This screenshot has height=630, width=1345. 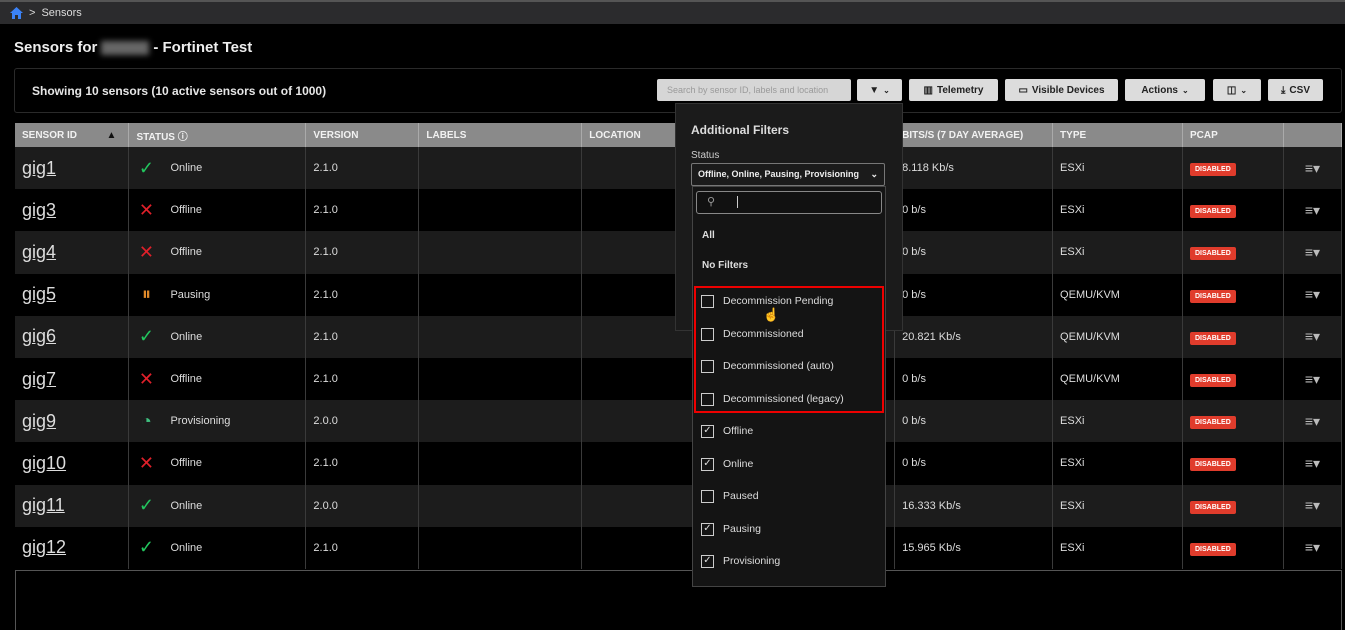 What do you see at coordinates (39, 421) in the screenshot?
I see `sensor-link: gig9` at bounding box center [39, 421].